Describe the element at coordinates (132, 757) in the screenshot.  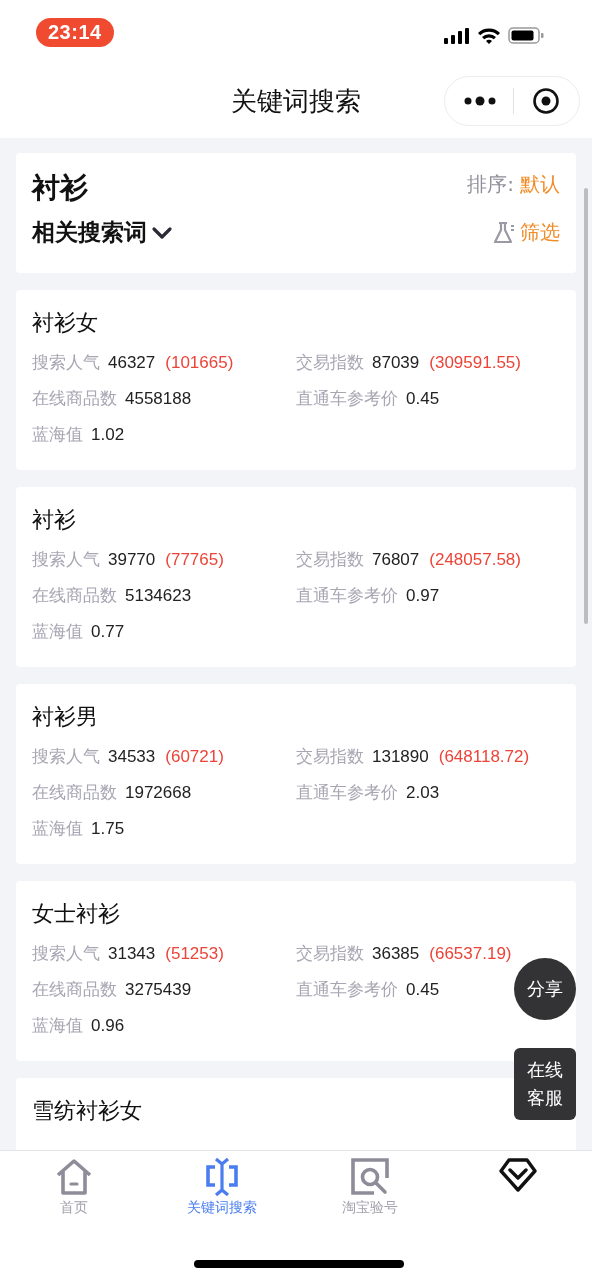
I see `stat-value: 34533` at that location.